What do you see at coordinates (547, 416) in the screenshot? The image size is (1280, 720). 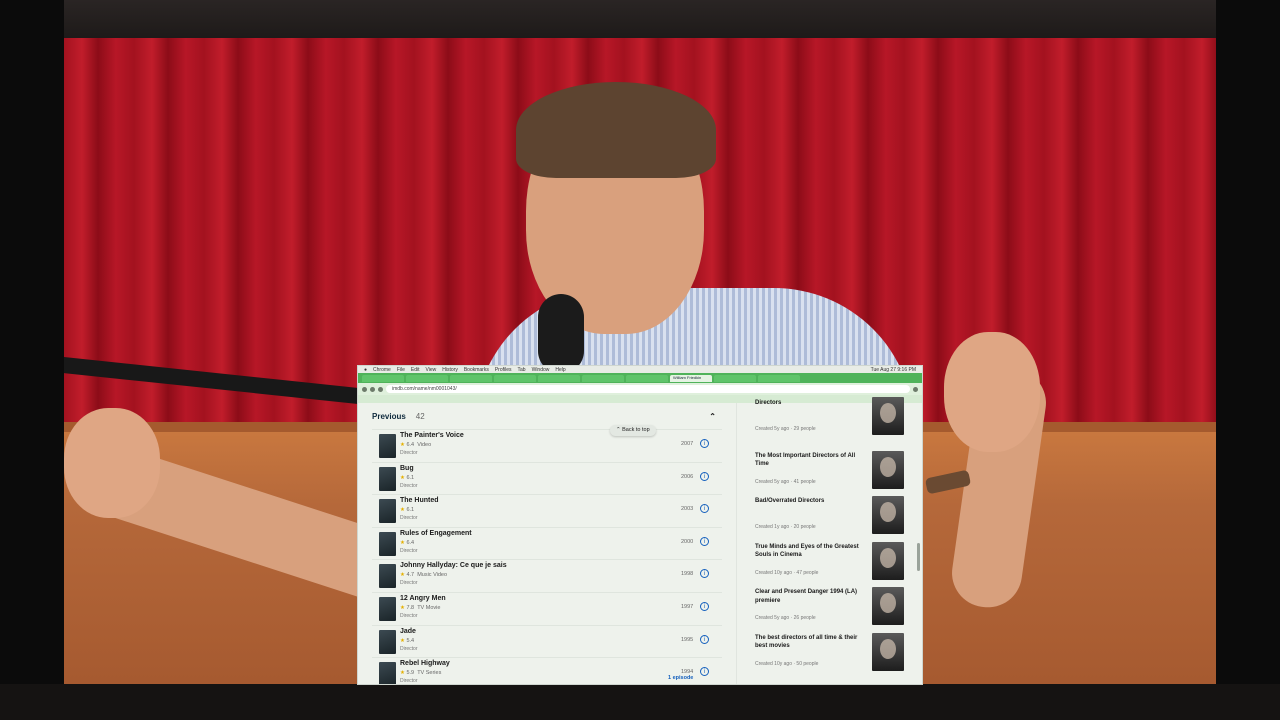 I see `previous-header: Previous 42 ⌃` at bounding box center [547, 416].